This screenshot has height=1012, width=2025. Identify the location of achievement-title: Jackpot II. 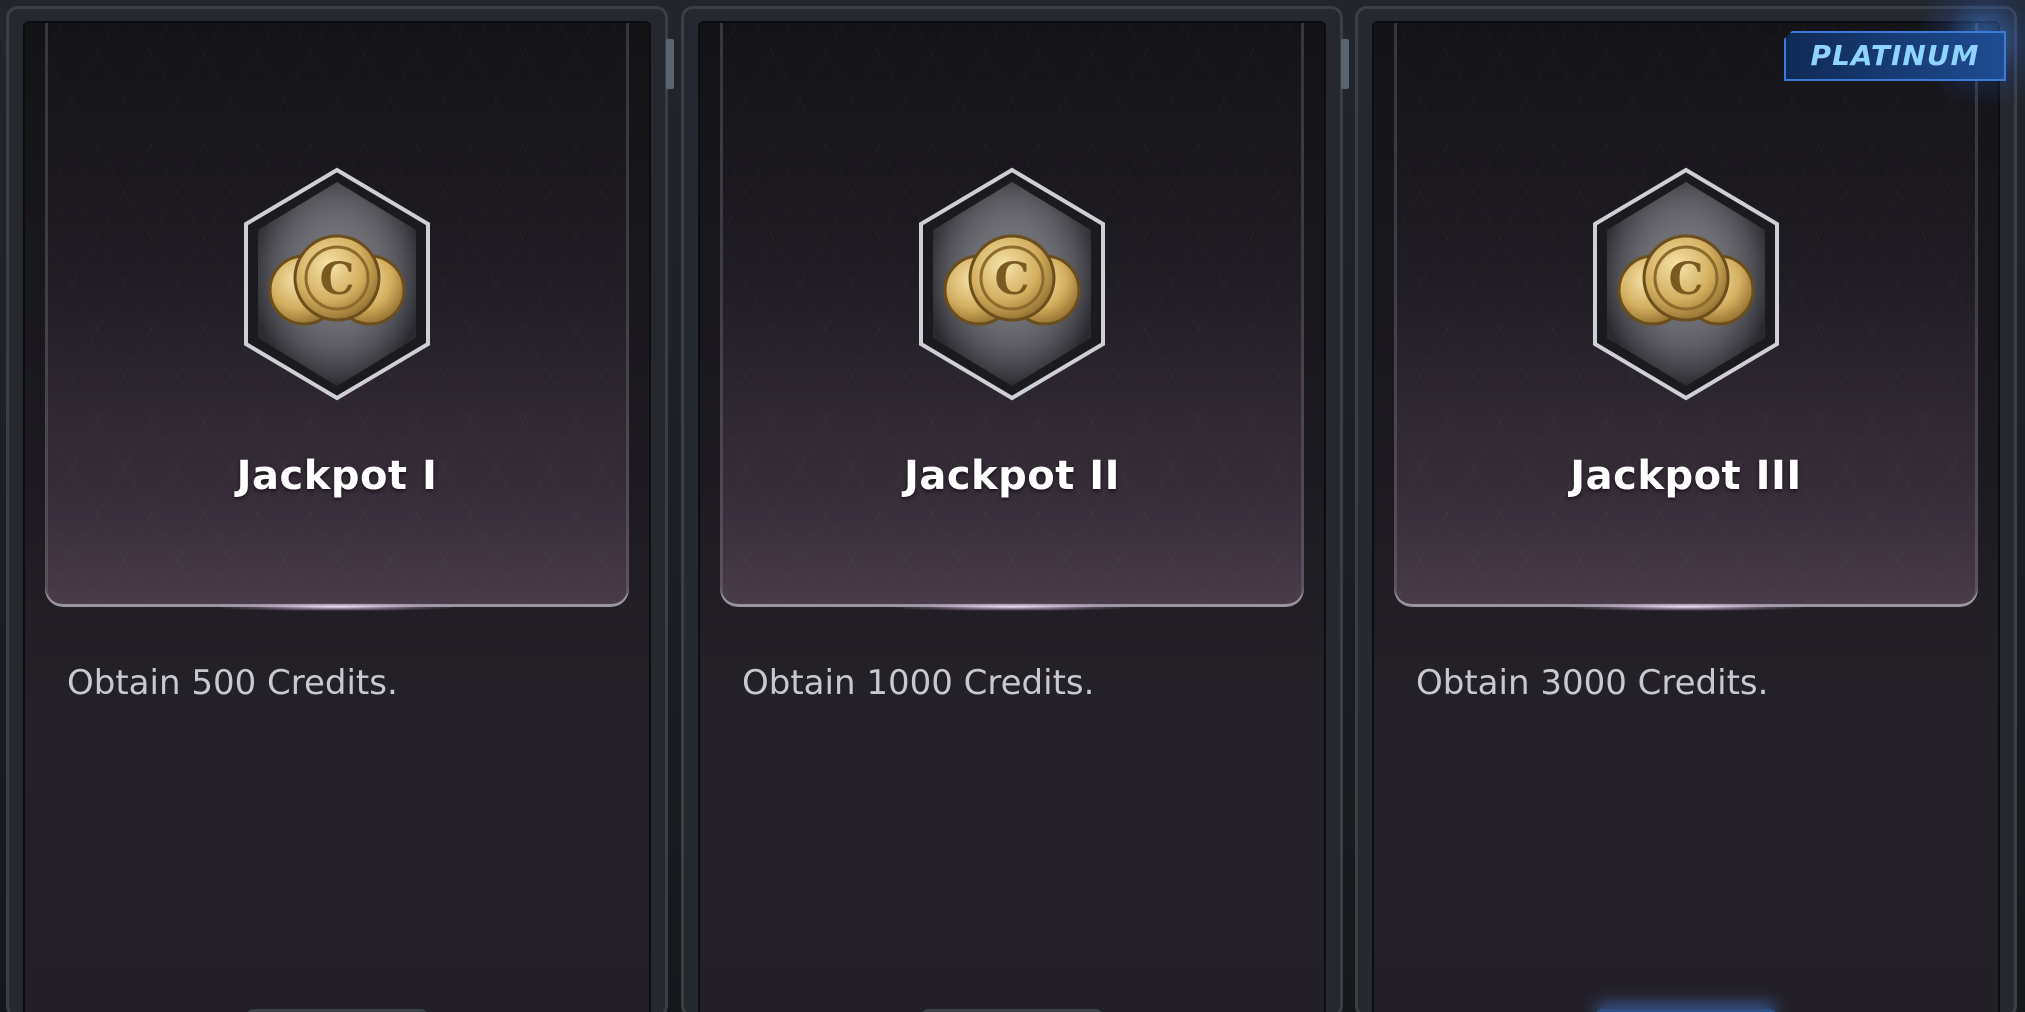
(1012, 476).